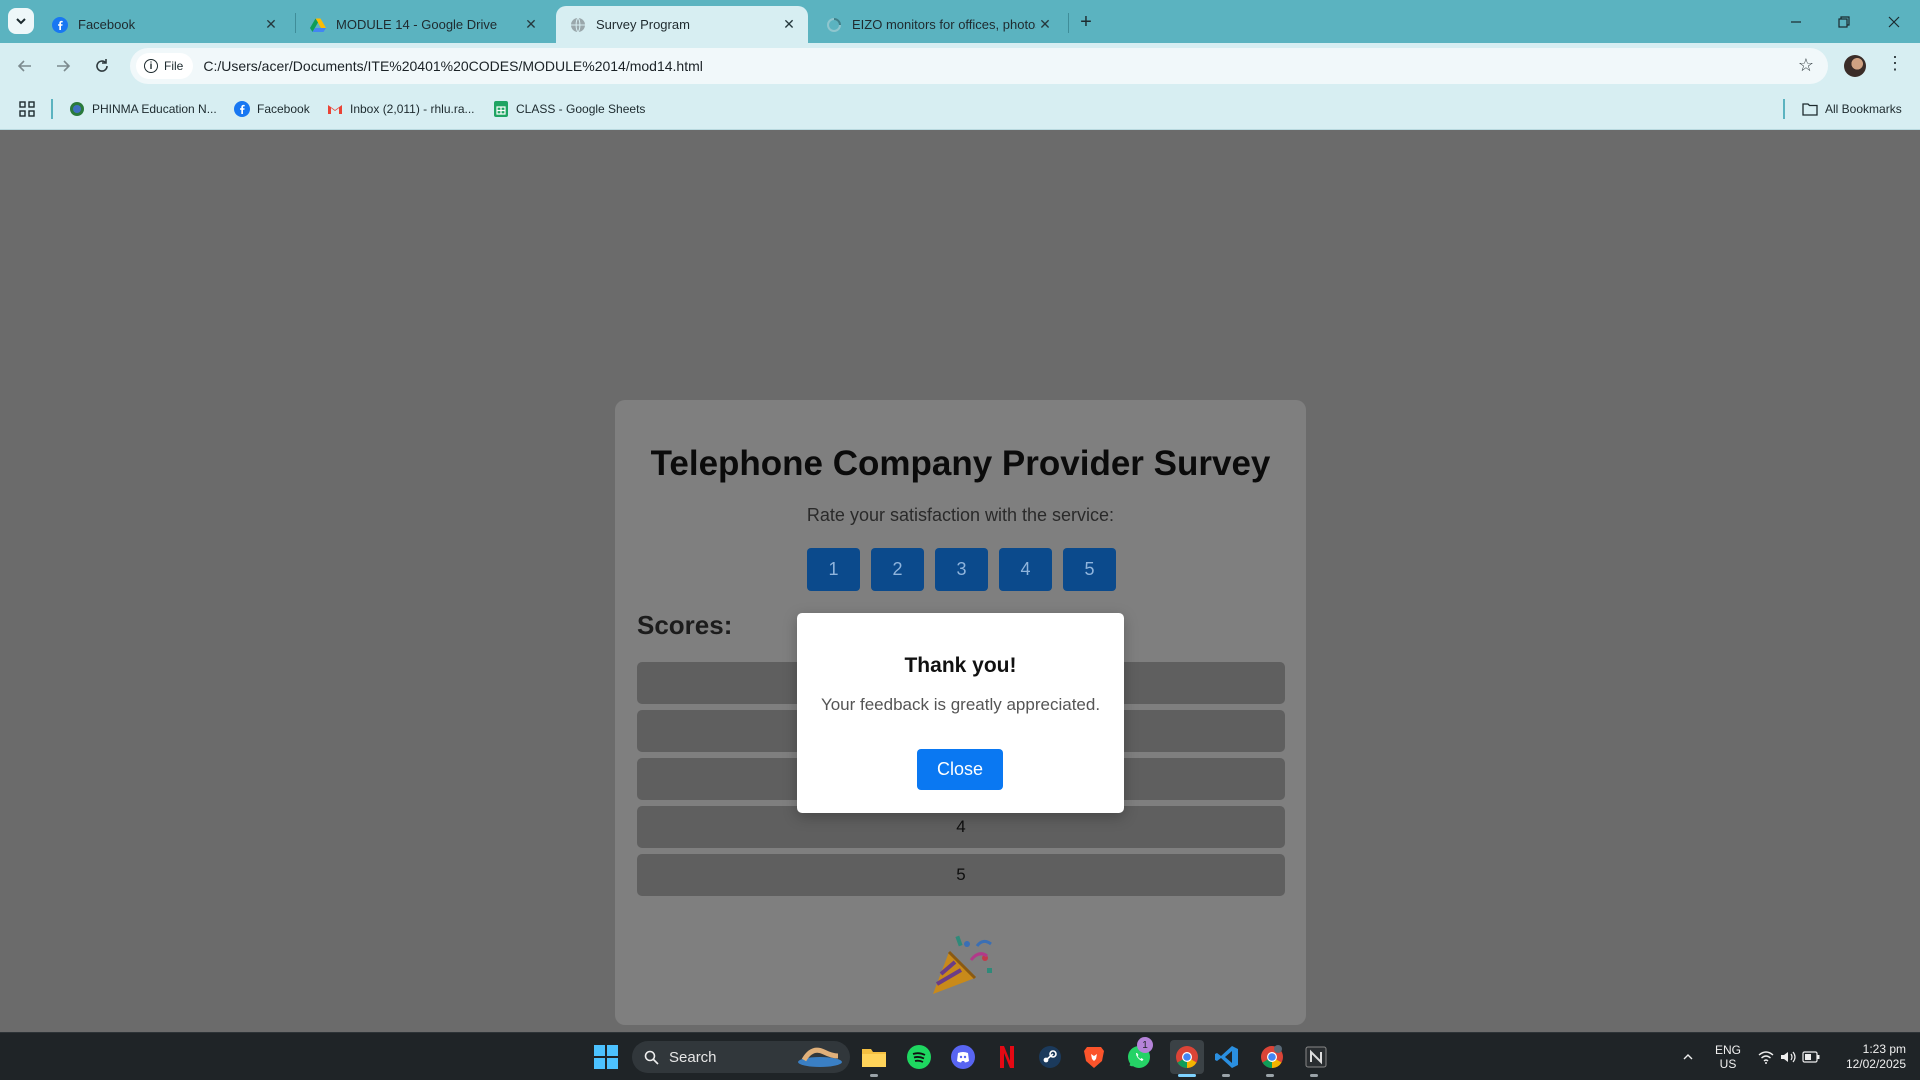 This screenshot has height=1080, width=1920. I want to click on taskbar-search: Search, so click(741, 1057).